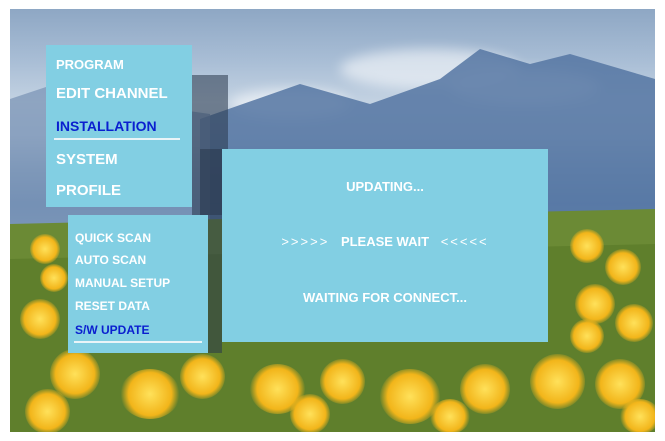  Describe the element at coordinates (464, 241) in the screenshot. I see `right-arrows: <<<<<` at that location.